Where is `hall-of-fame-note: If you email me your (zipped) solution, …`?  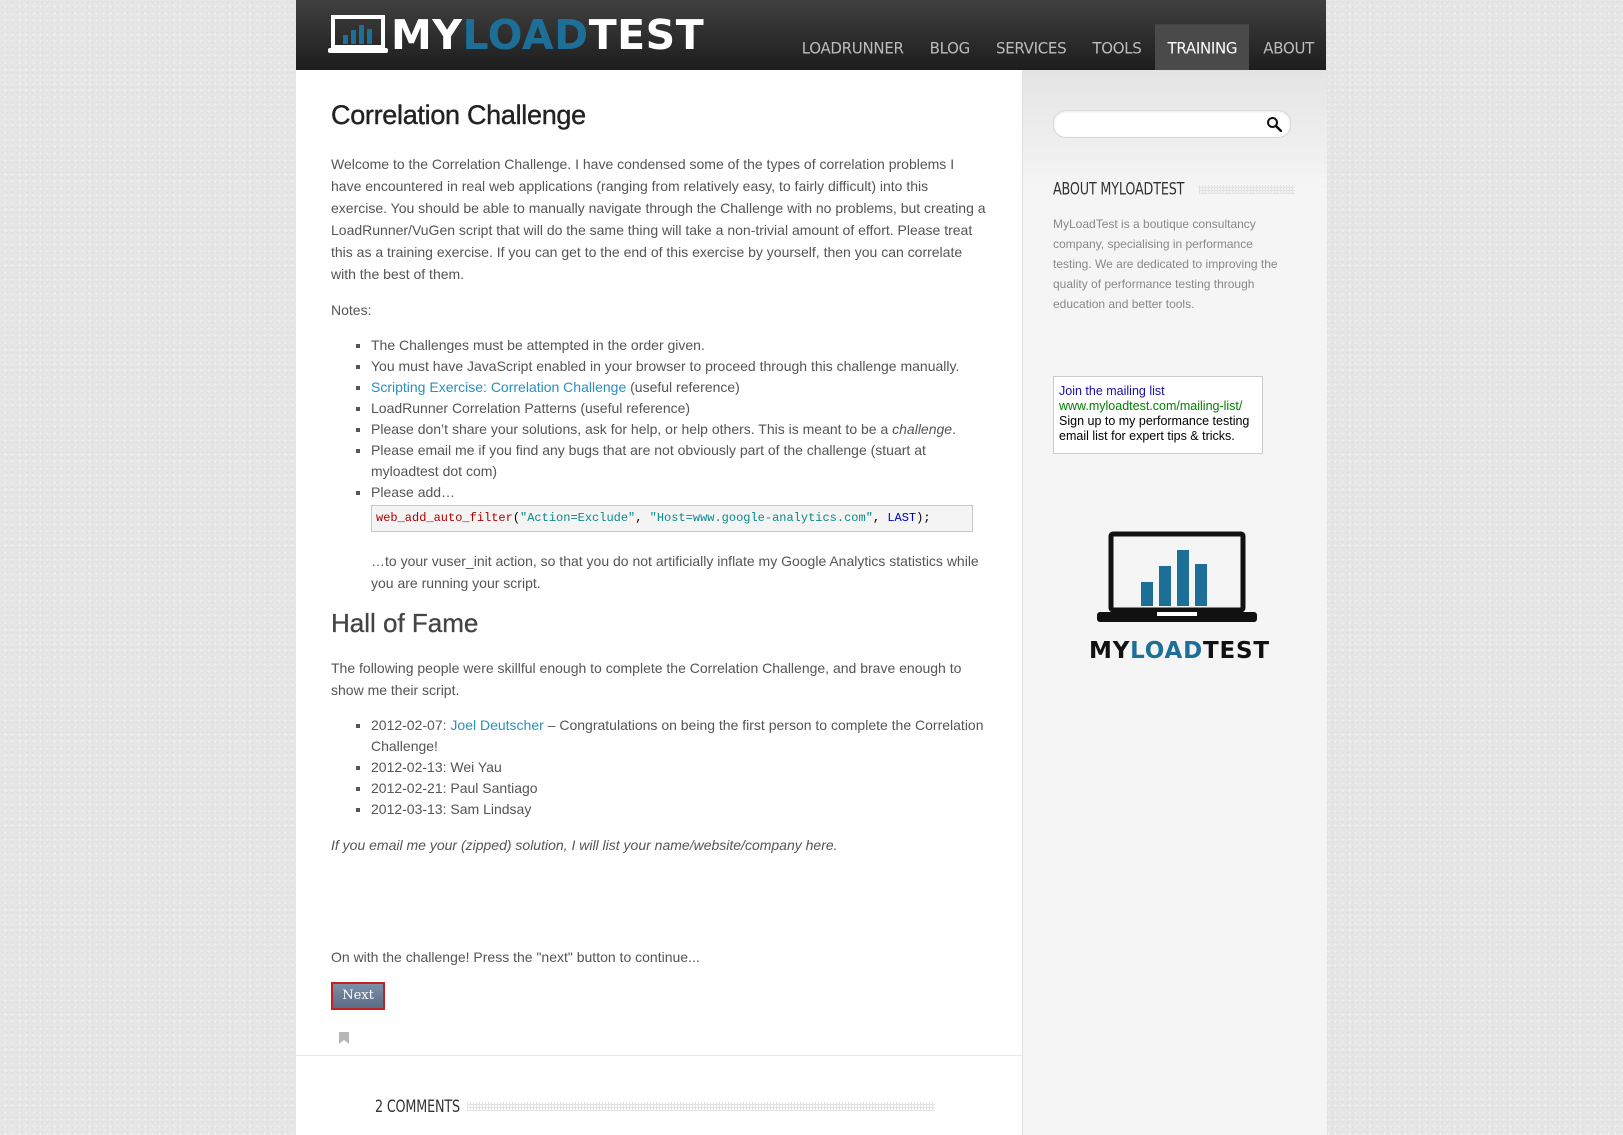 hall-of-fame-note: If you email me your (zipped) solution, … is located at coordinates (584, 845).